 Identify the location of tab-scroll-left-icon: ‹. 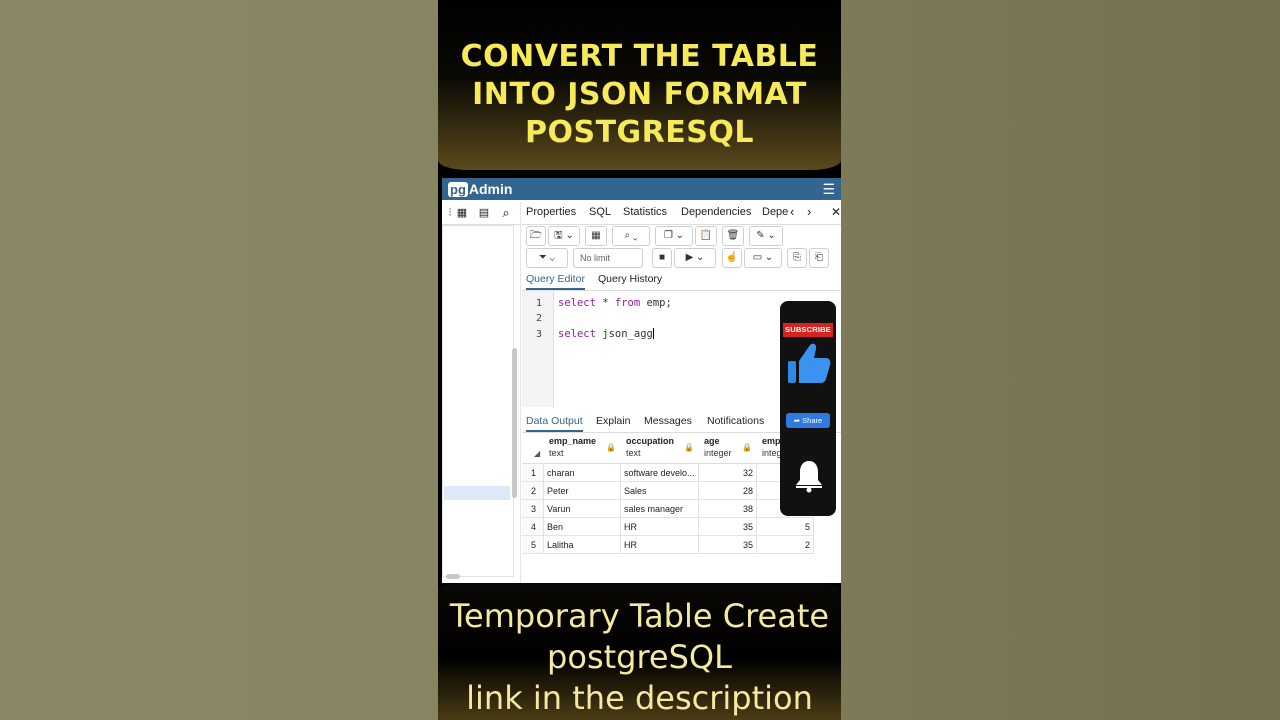
(792, 211).